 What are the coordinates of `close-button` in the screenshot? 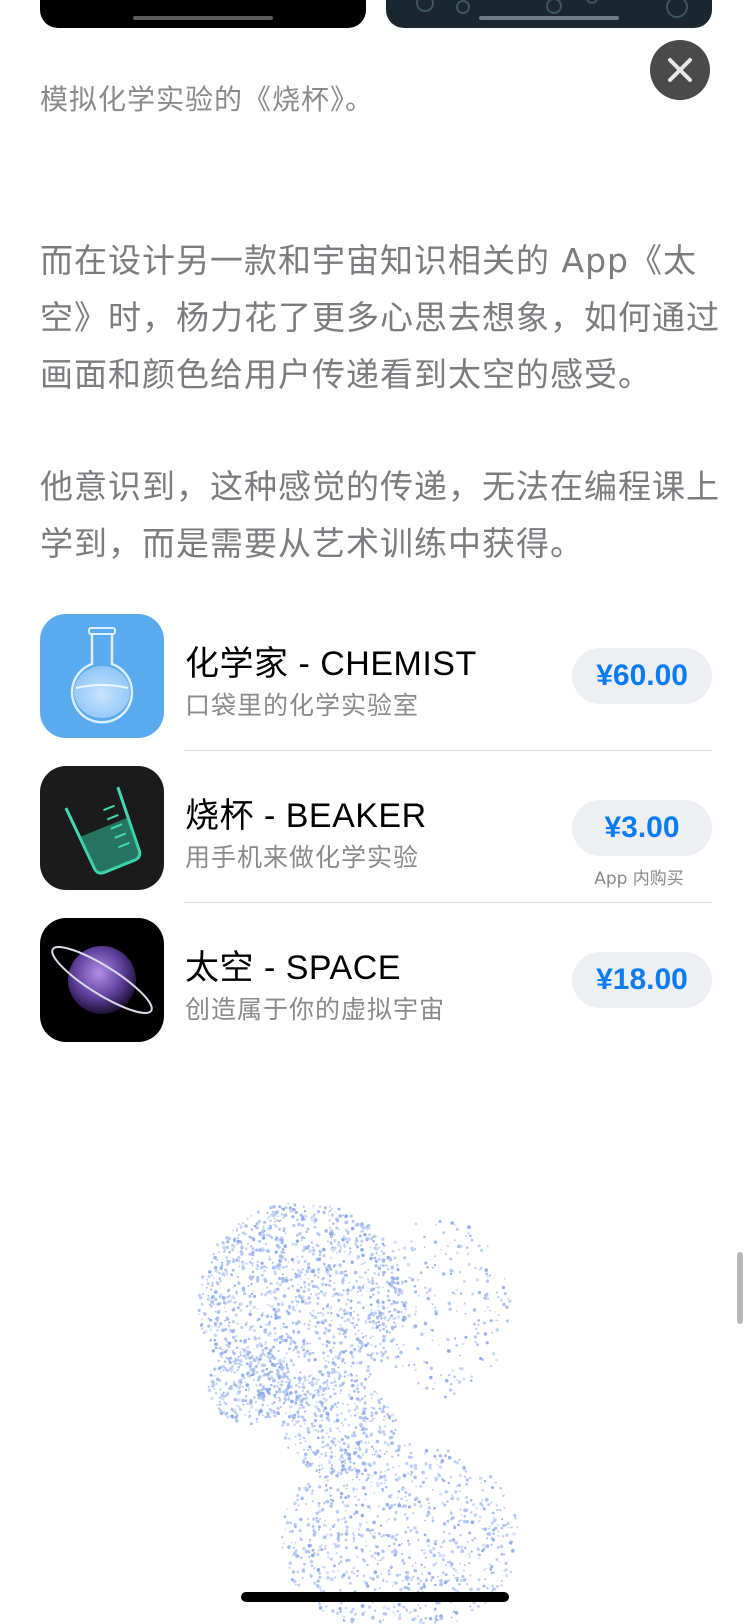 It's located at (680, 70).